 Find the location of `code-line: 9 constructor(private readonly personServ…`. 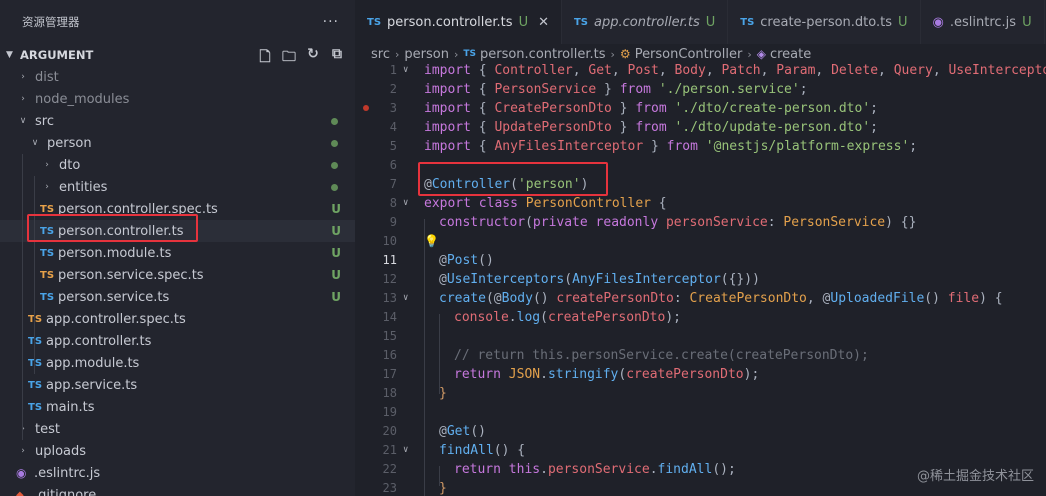

code-line: 9 constructor(private readonly personServ… is located at coordinates (700, 222).